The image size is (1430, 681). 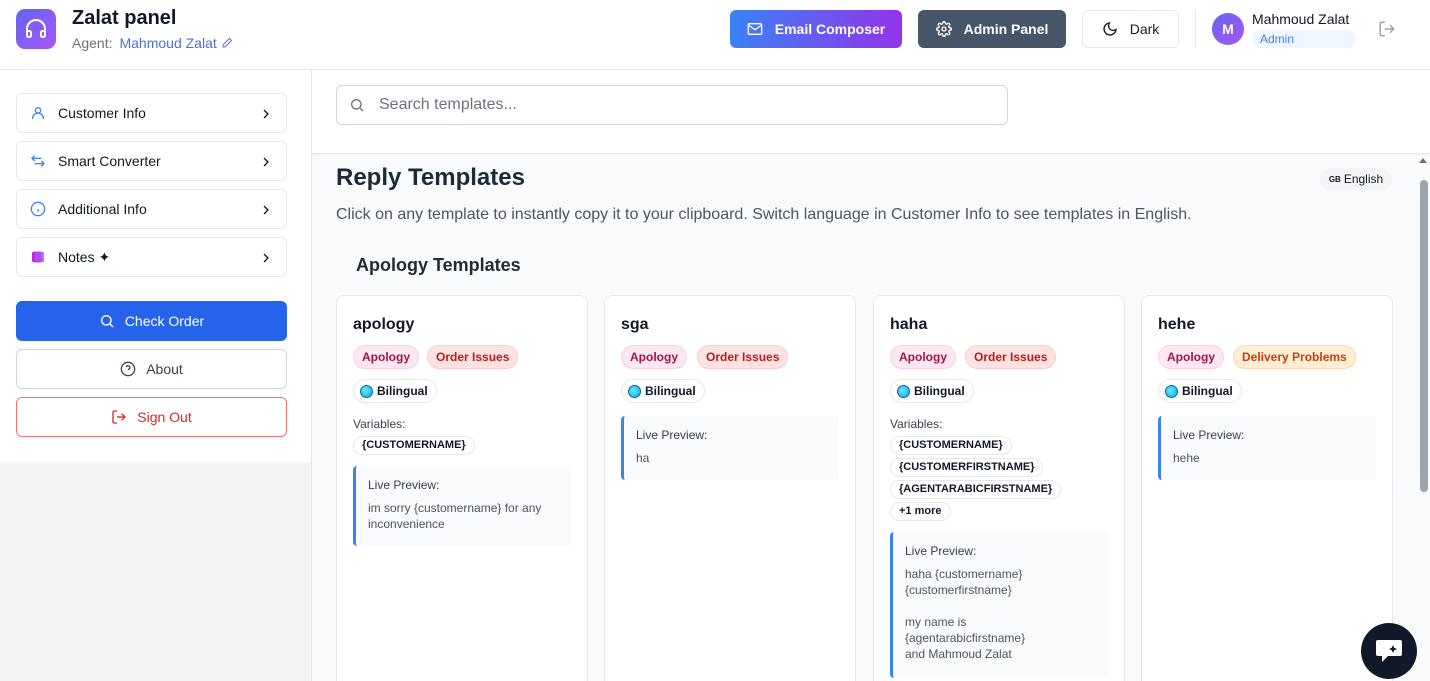 What do you see at coordinates (976, 489) in the screenshot?
I see `variable-chip: {AGENTARABICFIRSTNAME}` at bounding box center [976, 489].